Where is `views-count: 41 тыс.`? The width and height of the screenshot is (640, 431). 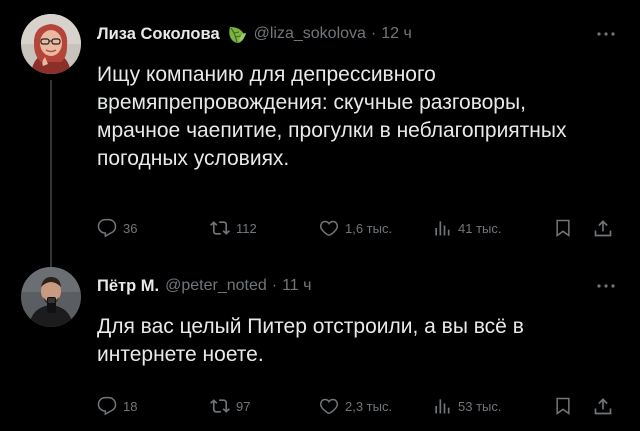
views-count: 41 тыс. is located at coordinates (480, 228).